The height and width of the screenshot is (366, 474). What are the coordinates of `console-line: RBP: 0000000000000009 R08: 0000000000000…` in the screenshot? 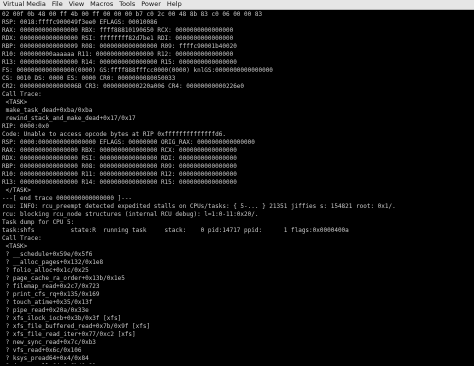 It's located at (119, 46).